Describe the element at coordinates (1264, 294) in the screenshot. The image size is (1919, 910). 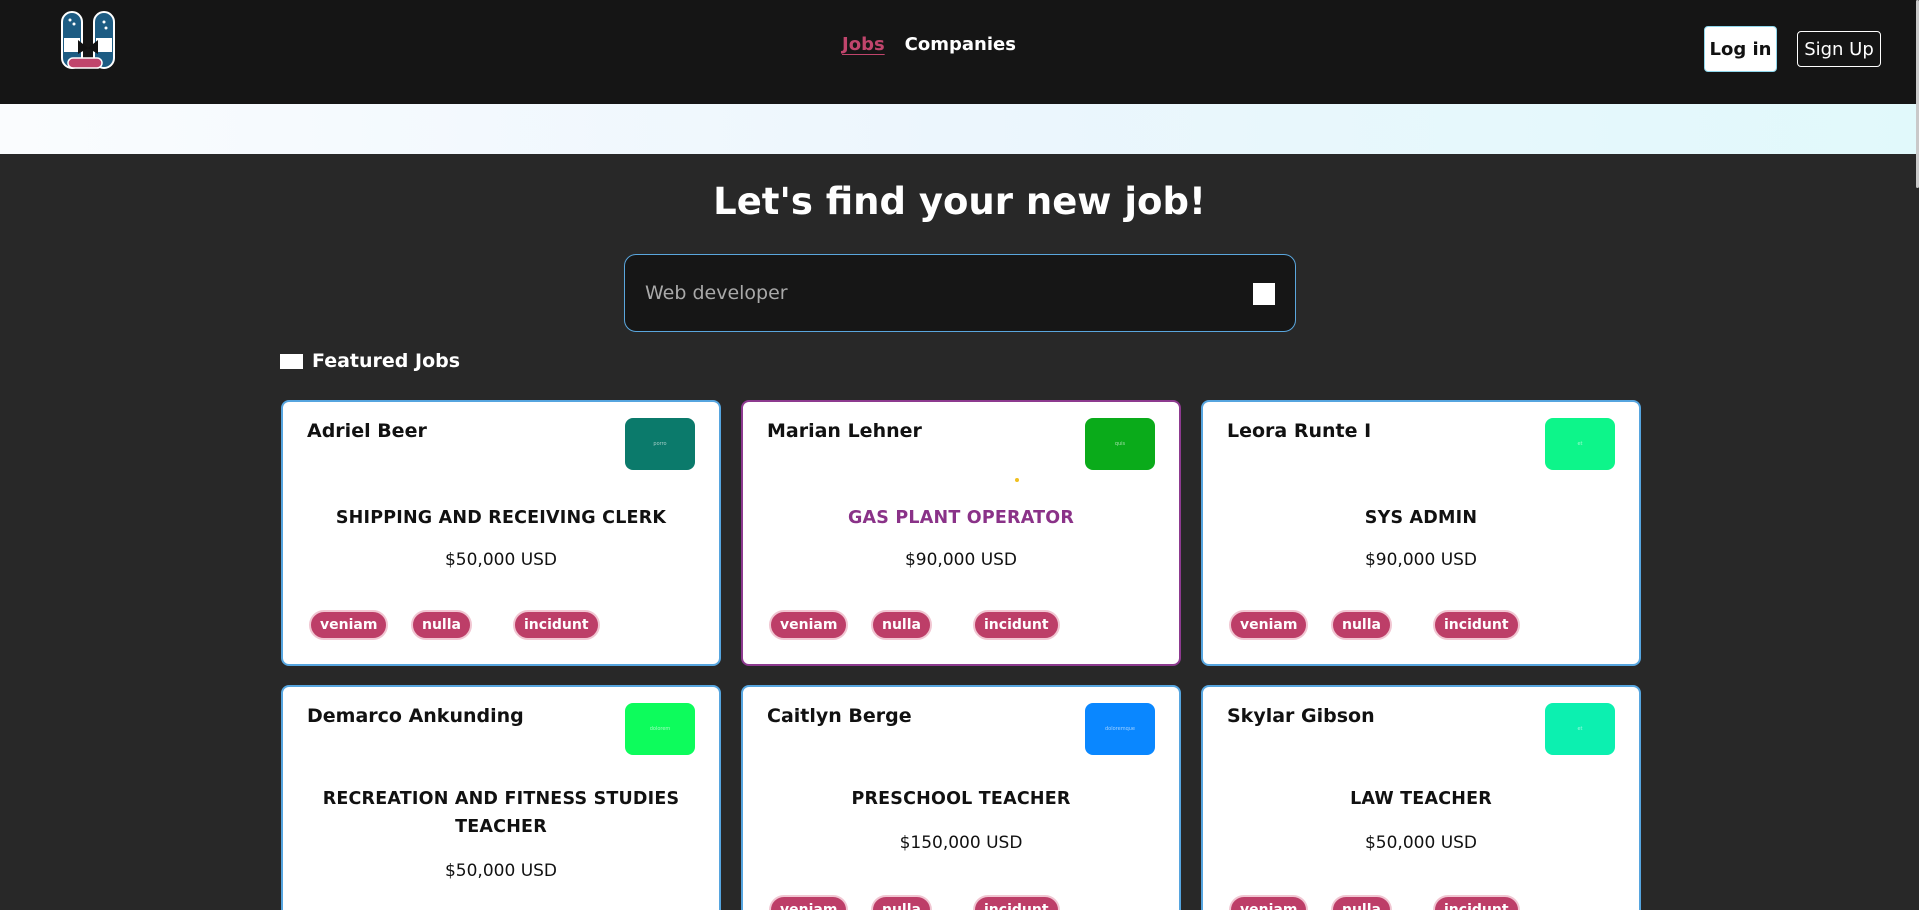
I see `search-icon` at that location.